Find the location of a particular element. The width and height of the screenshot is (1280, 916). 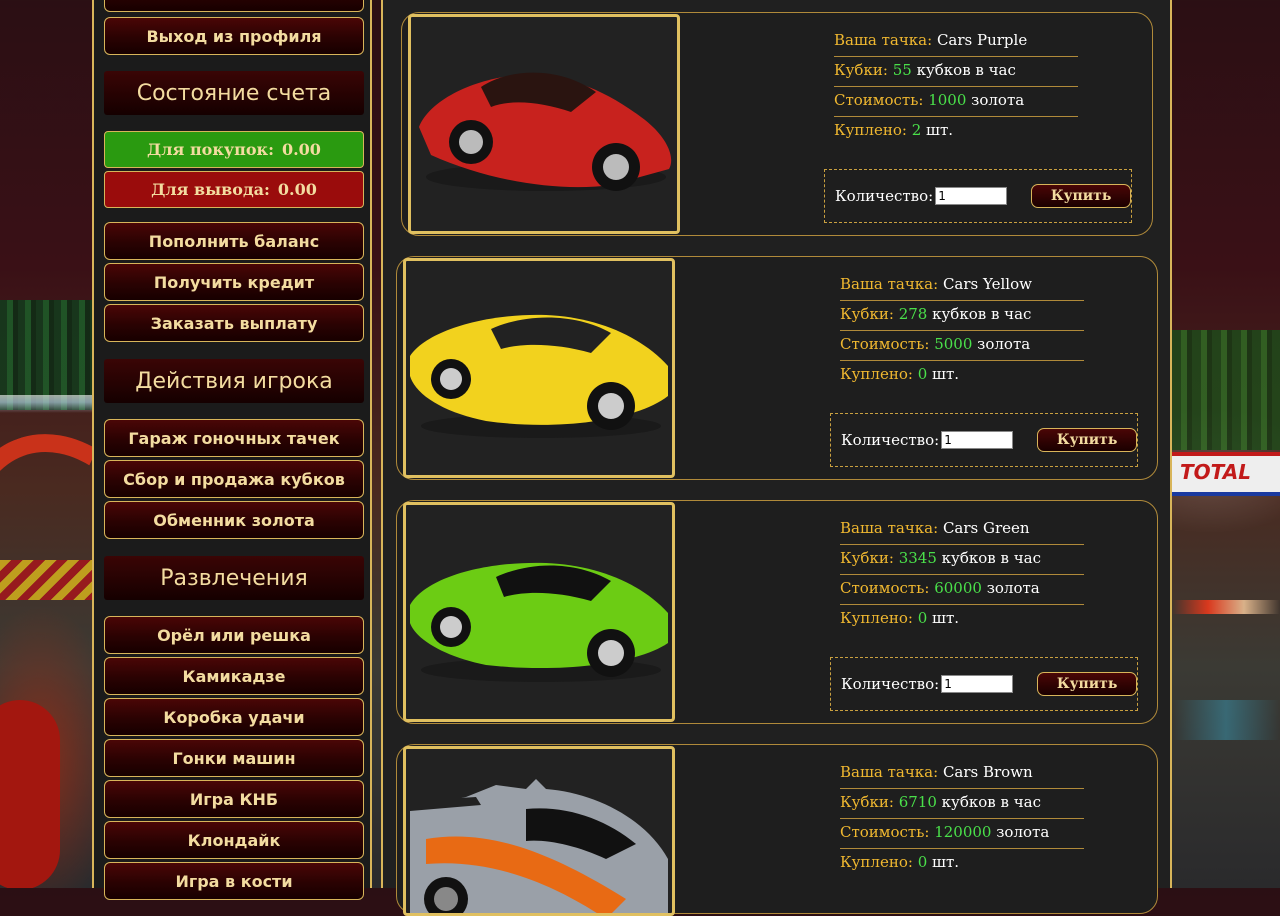

logout-button: Выход из профиля is located at coordinates (234, 36).